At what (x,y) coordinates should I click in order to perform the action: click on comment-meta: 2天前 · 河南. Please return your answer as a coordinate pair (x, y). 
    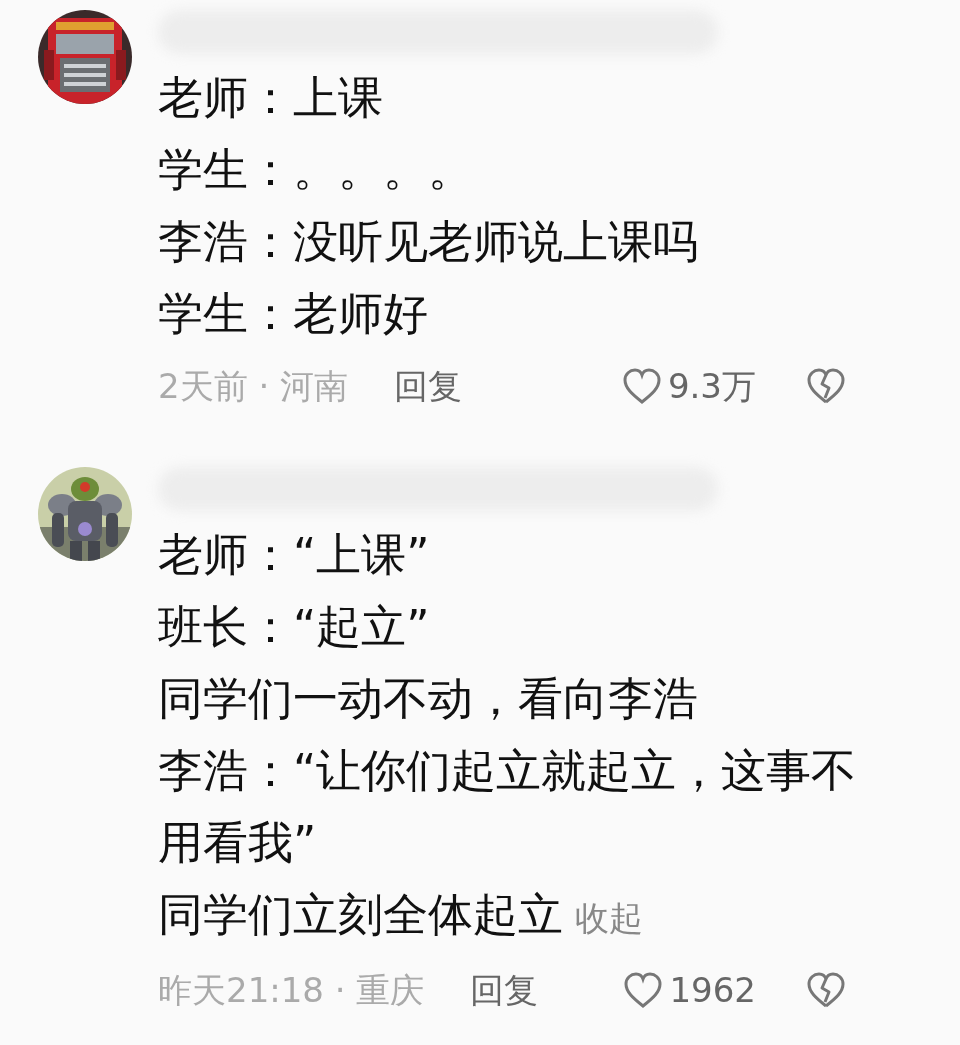
    Looking at the image, I should click on (253, 386).